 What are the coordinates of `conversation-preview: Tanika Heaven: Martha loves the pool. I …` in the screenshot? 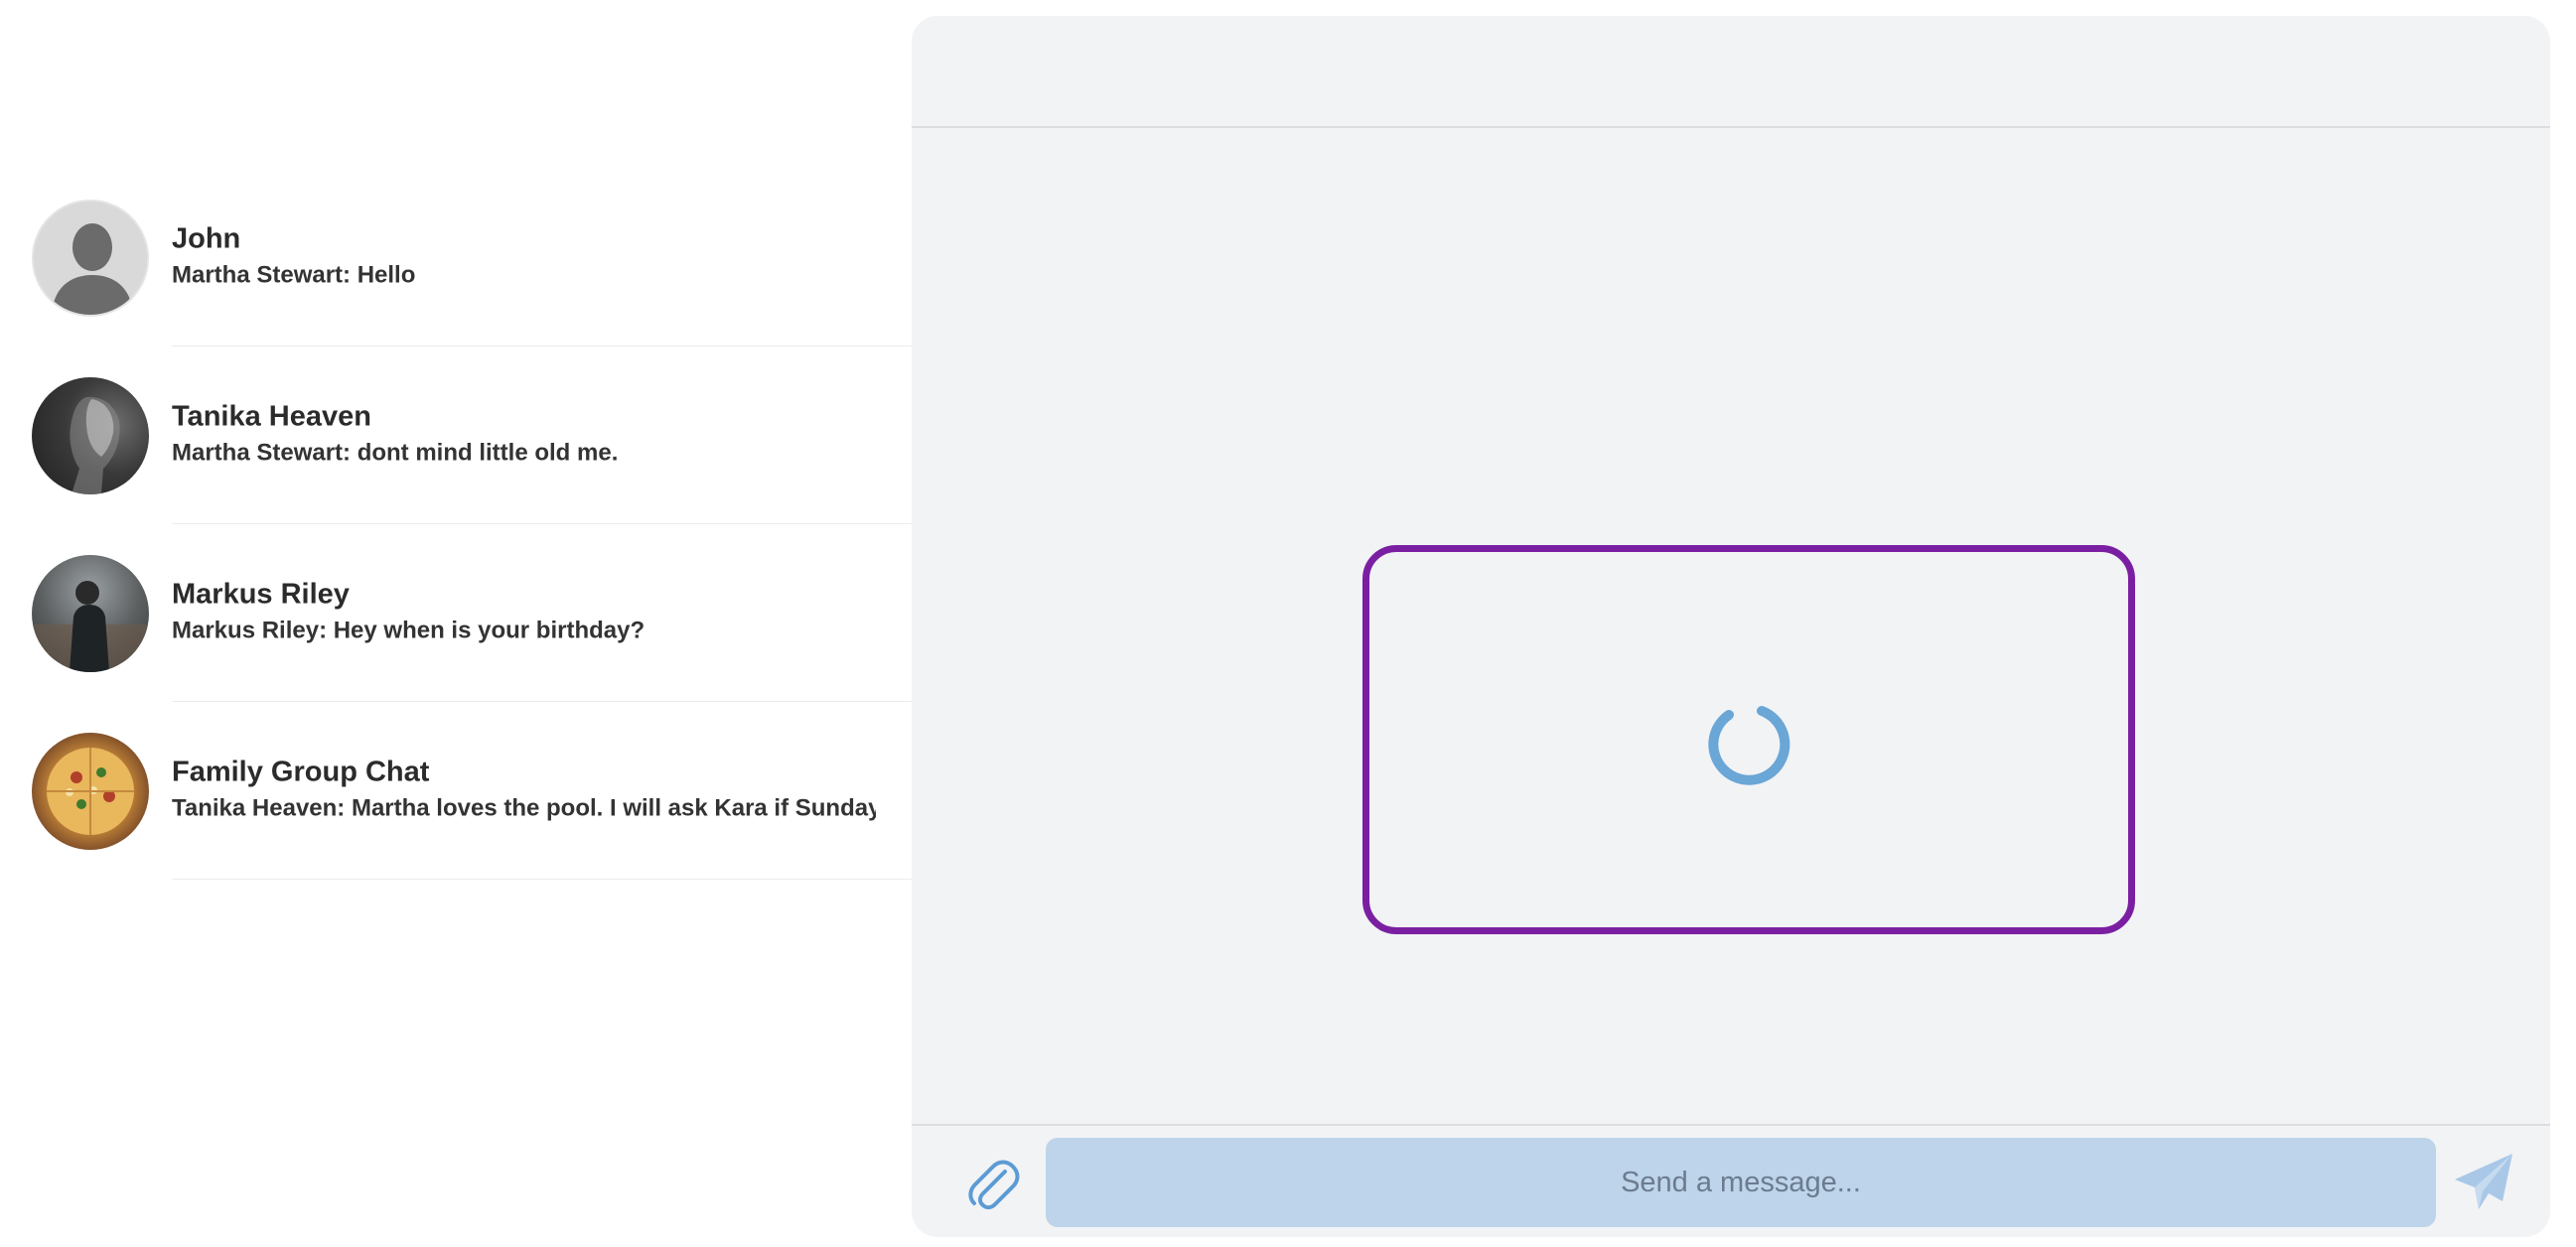 It's located at (524, 808).